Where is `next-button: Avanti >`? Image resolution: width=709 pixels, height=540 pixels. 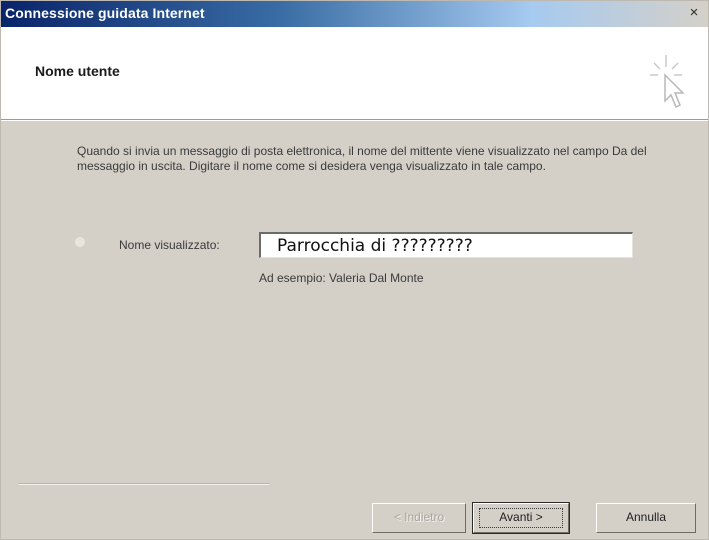 next-button: Avanti > is located at coordinates (521, 518).